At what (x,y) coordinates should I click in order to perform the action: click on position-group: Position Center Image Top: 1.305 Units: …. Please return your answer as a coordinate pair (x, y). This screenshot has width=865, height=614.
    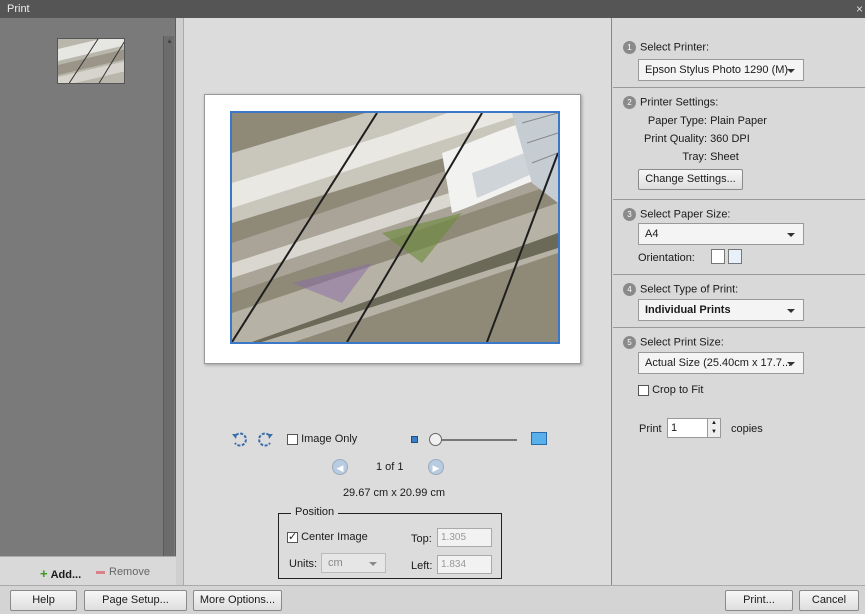
    Looking at the image, I should click on (390, 542).